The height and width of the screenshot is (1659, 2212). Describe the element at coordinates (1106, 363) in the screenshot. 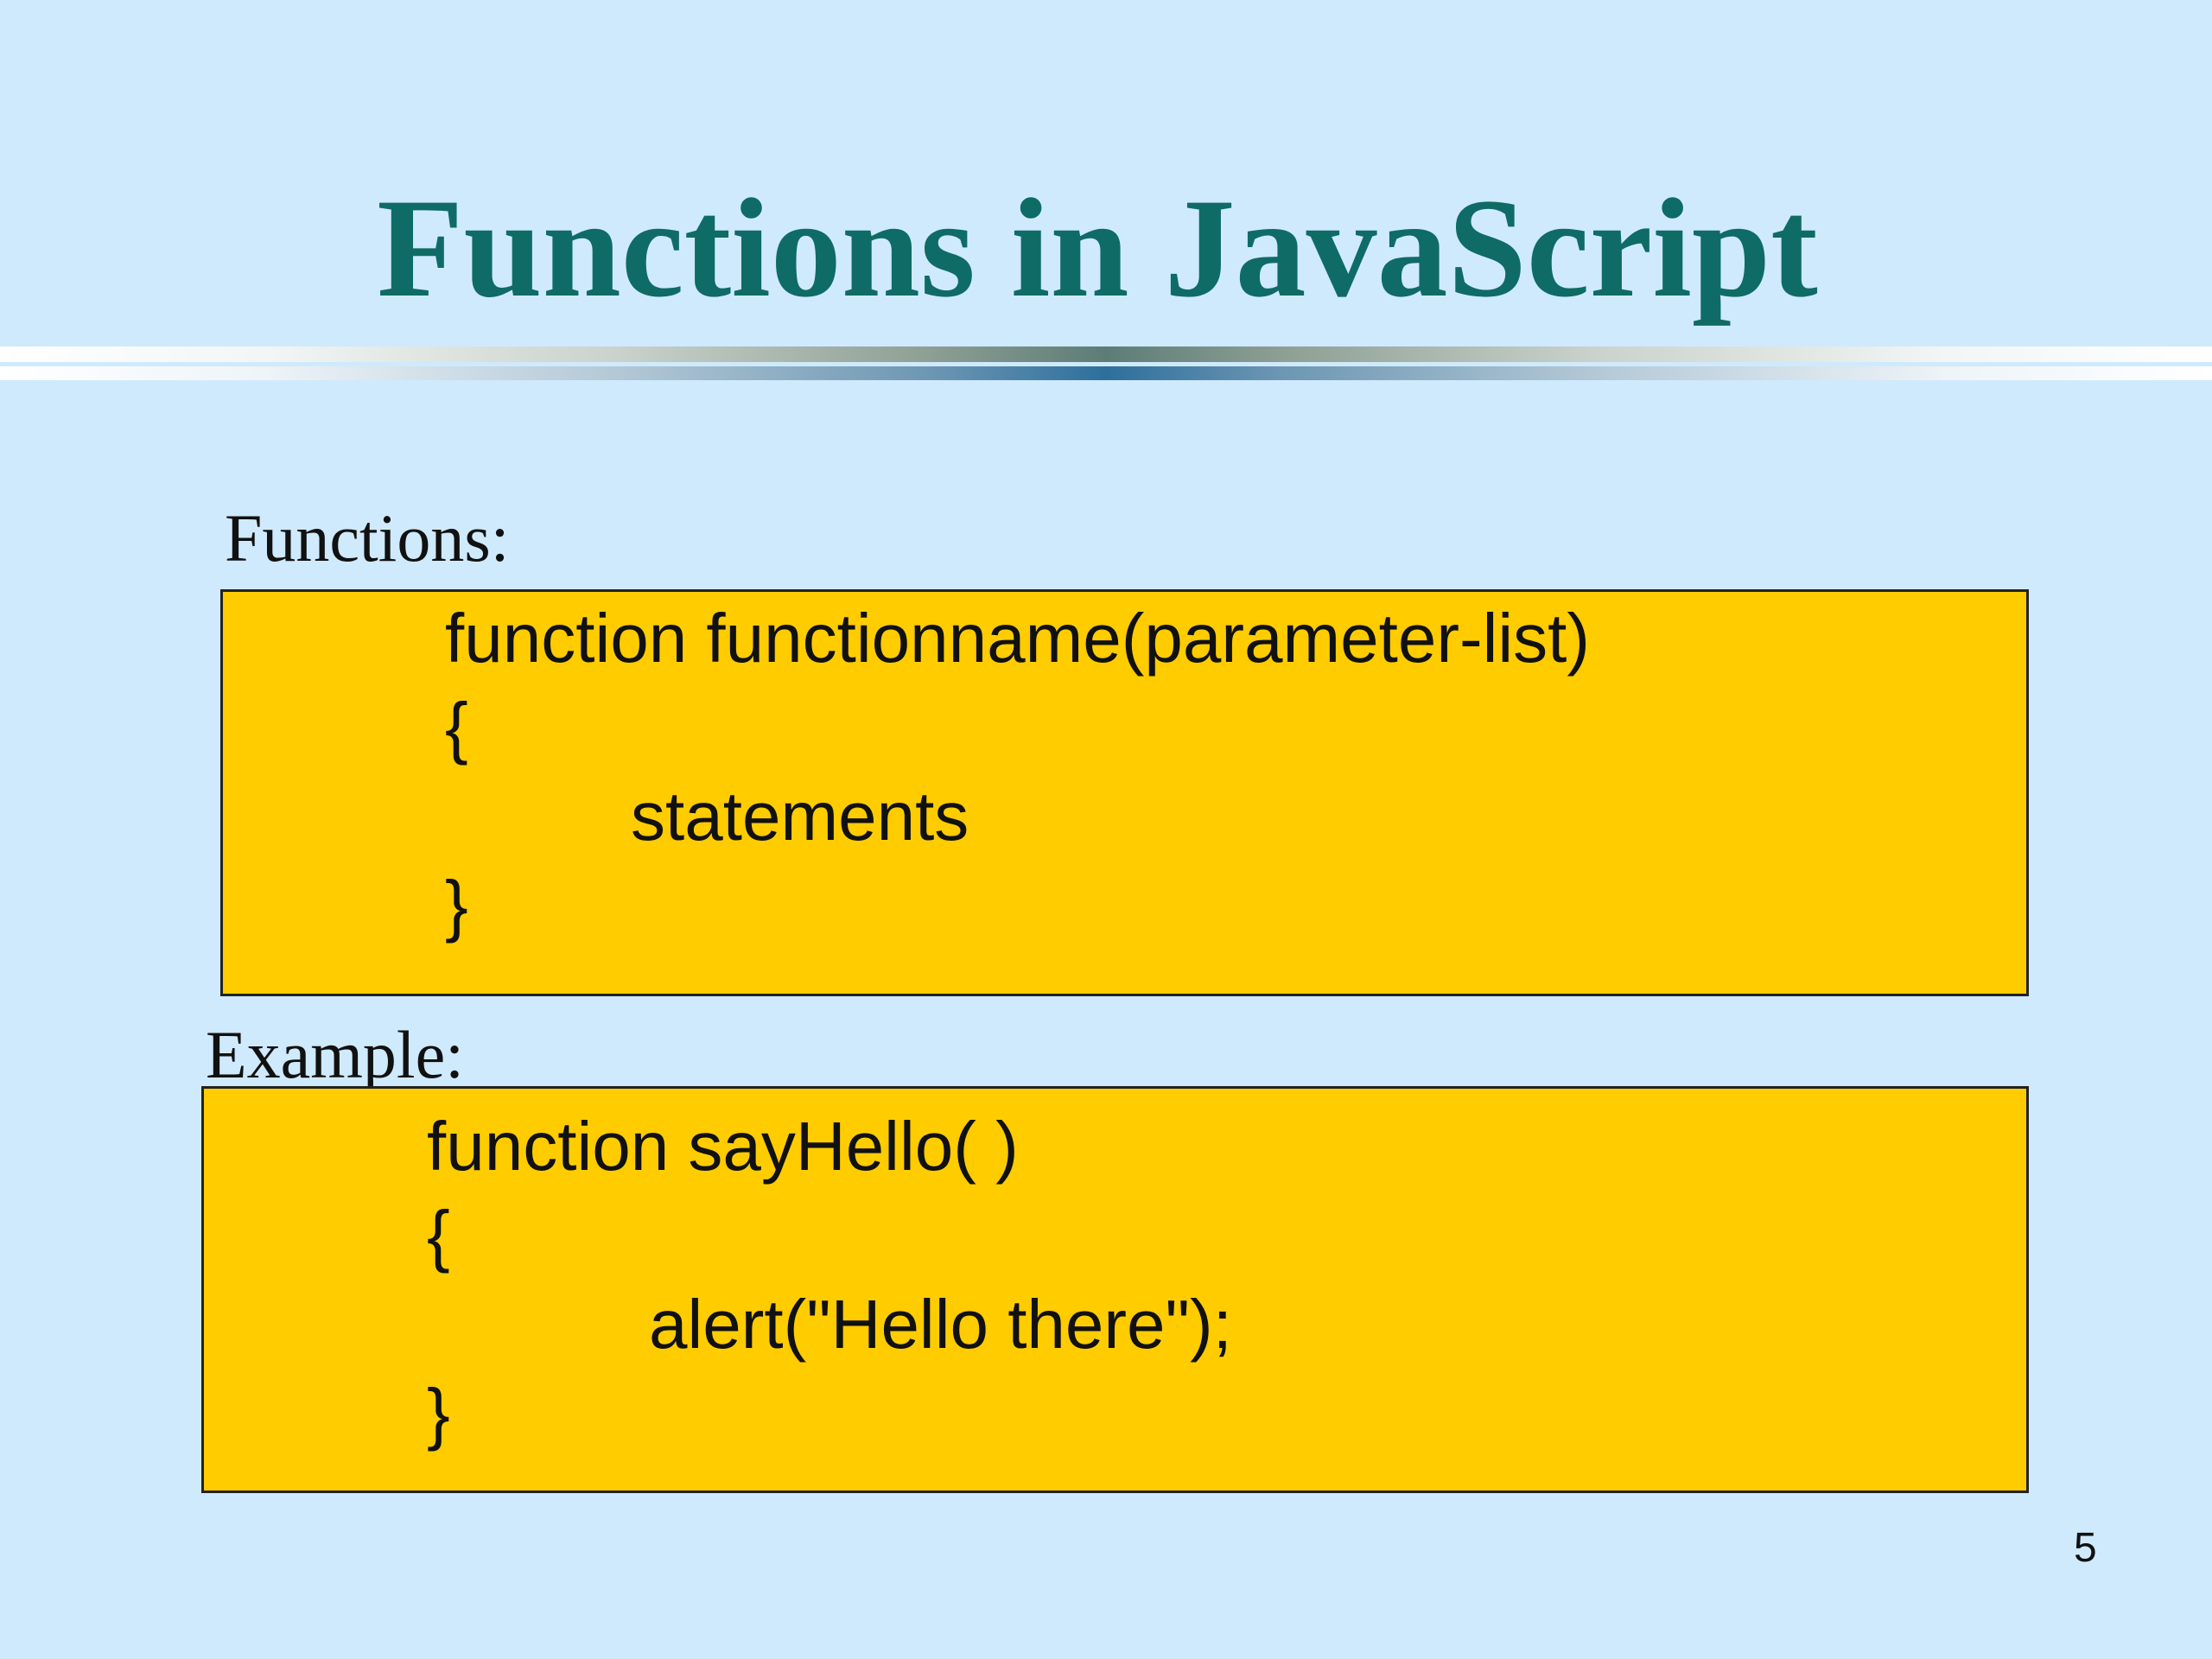

I see `title-divider` at that location.